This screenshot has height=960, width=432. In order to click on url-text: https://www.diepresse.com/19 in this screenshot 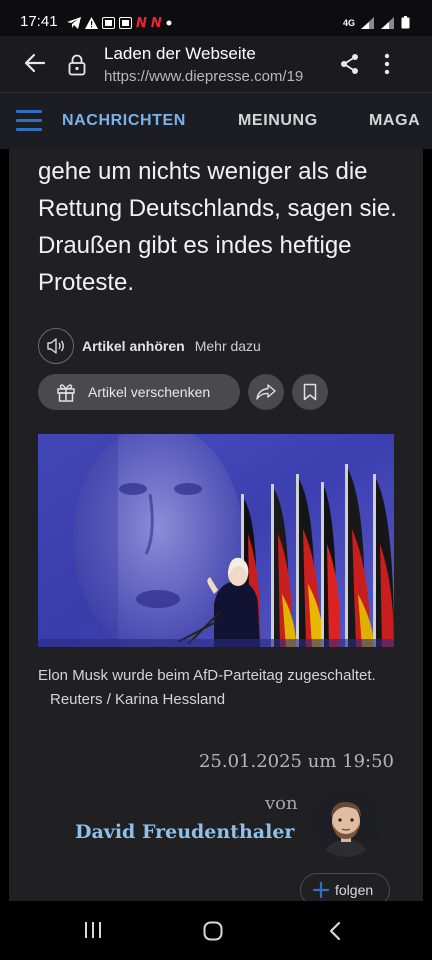, I will do `click(213, 76)`.